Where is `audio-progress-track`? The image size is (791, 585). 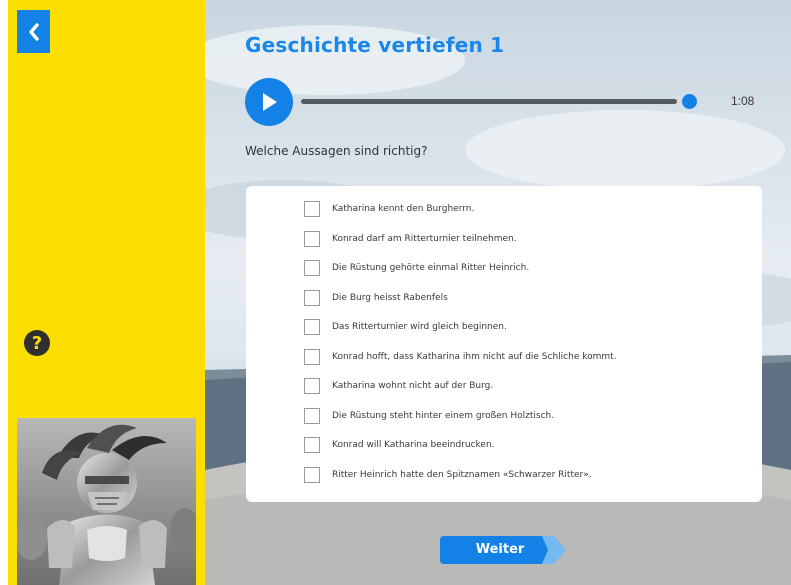 audio-progress-track is located at coordinates (495, 101).